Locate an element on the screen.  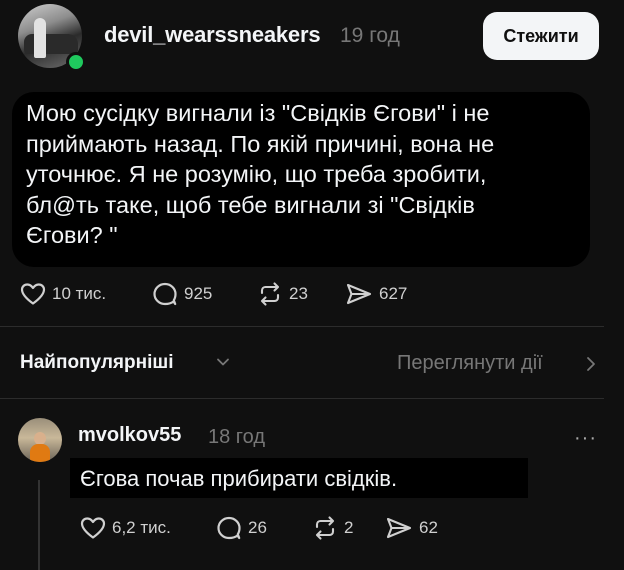
reply-author-avatar is located at coordinates (40, 440).